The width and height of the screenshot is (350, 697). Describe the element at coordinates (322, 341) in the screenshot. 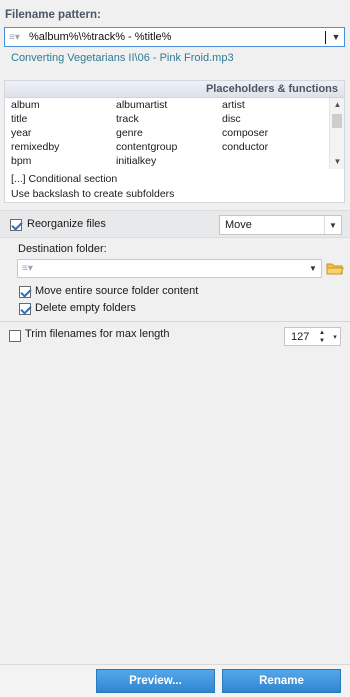

I see `spin-down-icon: ▼` at that location.